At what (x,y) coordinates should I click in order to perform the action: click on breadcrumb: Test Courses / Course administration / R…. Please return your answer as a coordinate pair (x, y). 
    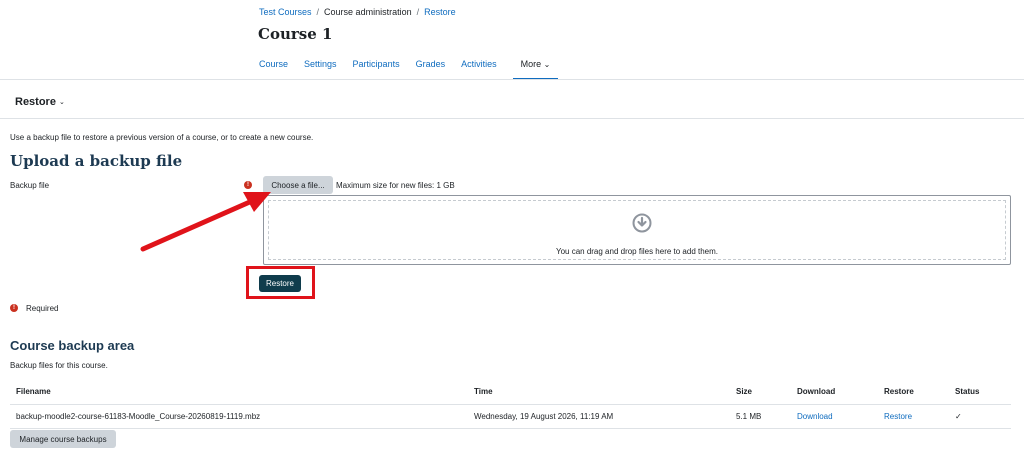
    Looking at the image, I should click on (357, 12).